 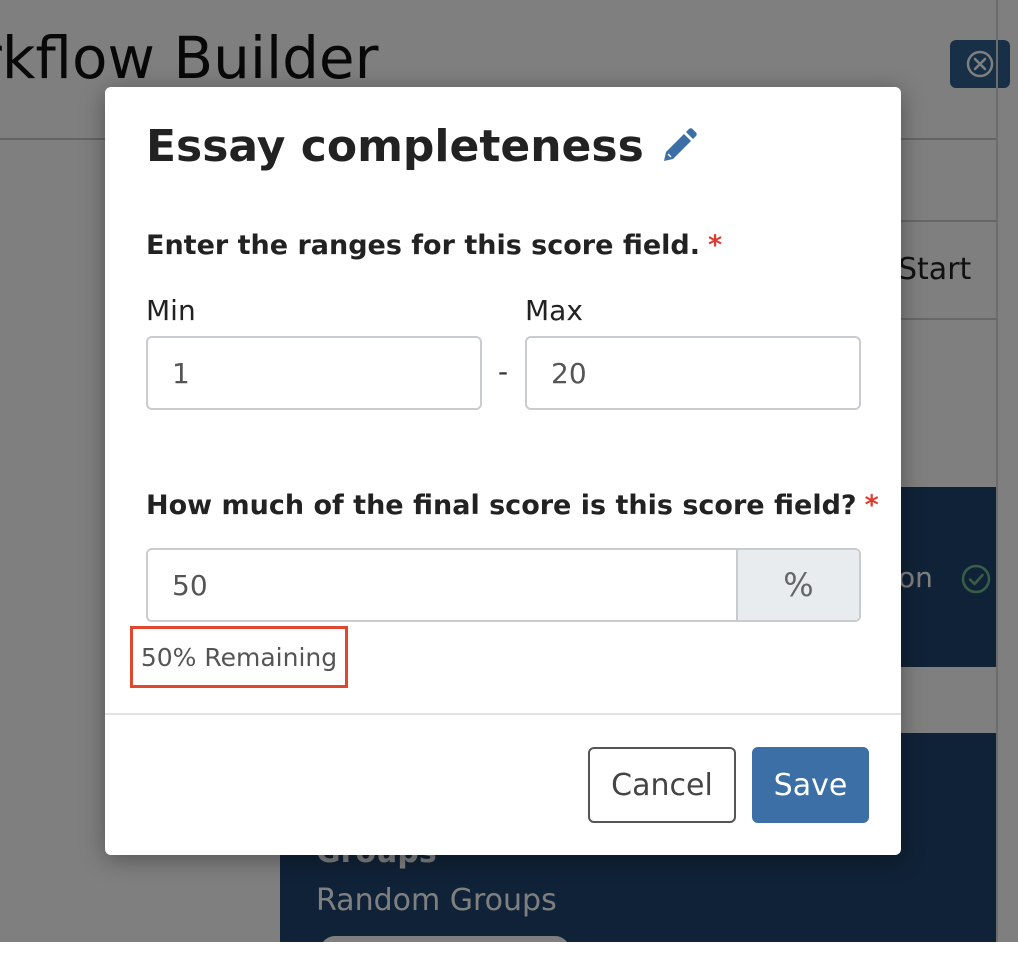 What do you see at coordinates (442, 585) in the screenshot?
I see `weight-input` at bounding box center [442, 585].